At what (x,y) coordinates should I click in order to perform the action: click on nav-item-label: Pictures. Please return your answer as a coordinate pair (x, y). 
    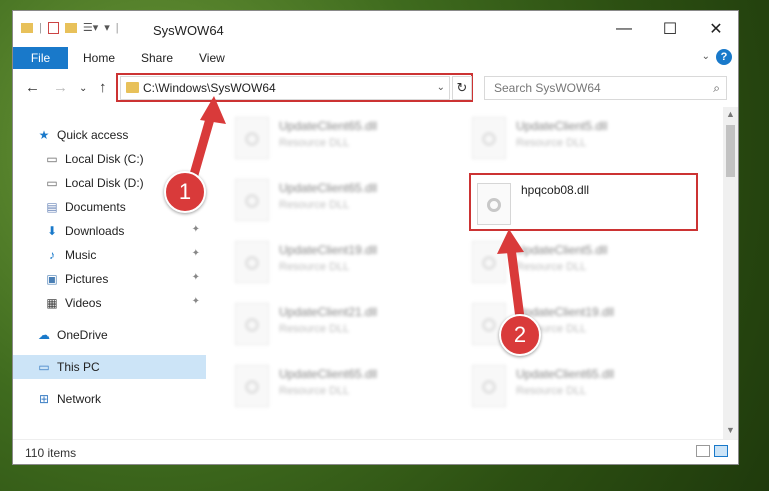
    Looking at the image, I should click on (87, 279).